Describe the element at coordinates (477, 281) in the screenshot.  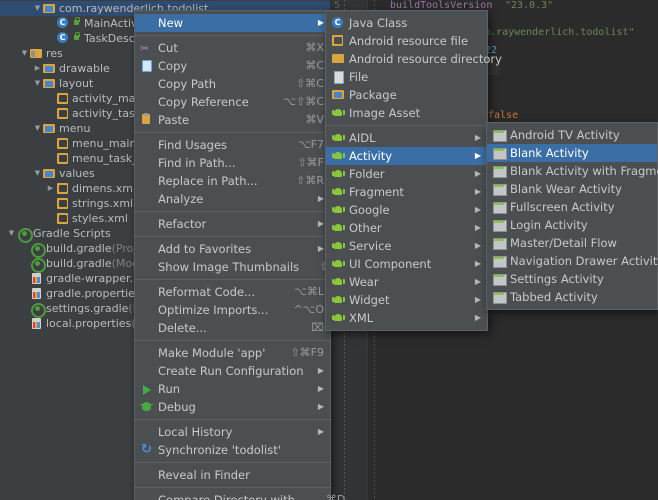
I see `submenu-arrow-icon: ▶` at that location.